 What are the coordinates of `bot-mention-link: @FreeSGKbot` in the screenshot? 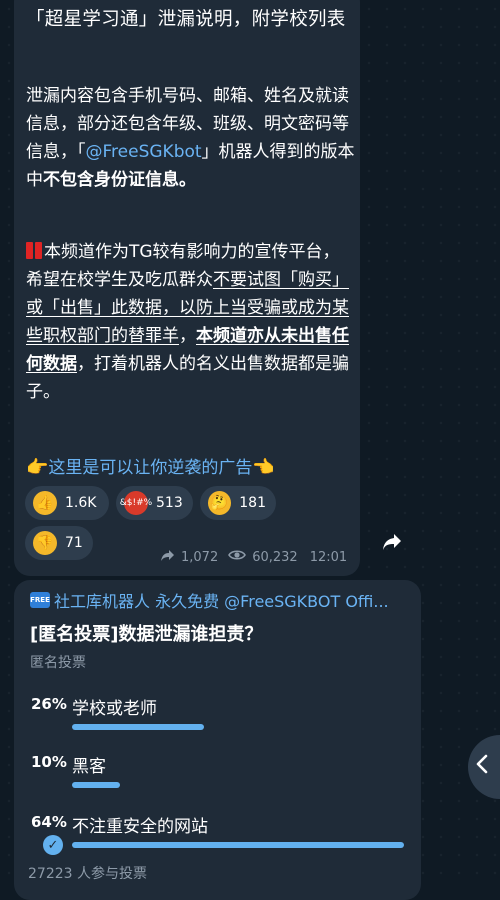 It's located at (144, 152).